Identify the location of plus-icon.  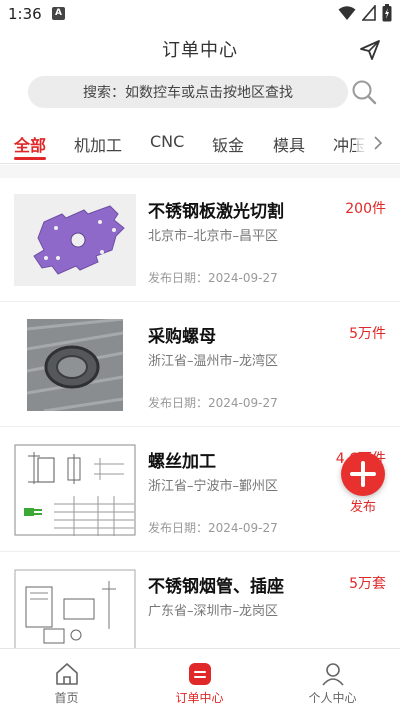
(363, 474).